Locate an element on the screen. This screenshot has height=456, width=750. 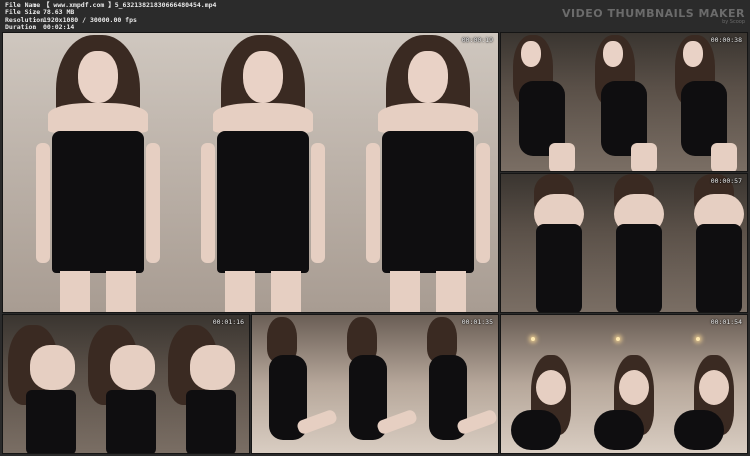
meta-row-duration: Duration : 00:02:14 is located at coordinates (110, 27).